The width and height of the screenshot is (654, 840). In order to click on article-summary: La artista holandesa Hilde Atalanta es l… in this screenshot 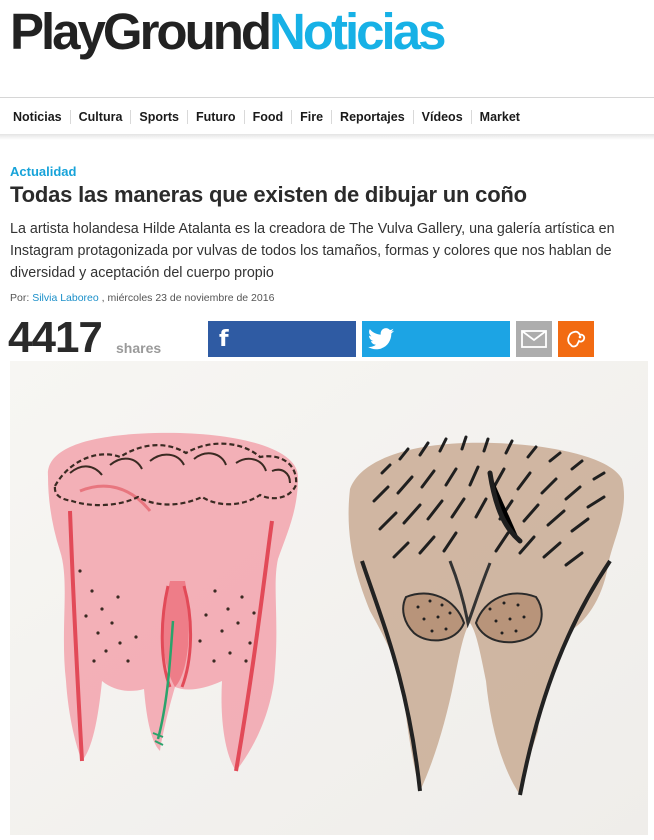, I will do `click(312, 251)`.